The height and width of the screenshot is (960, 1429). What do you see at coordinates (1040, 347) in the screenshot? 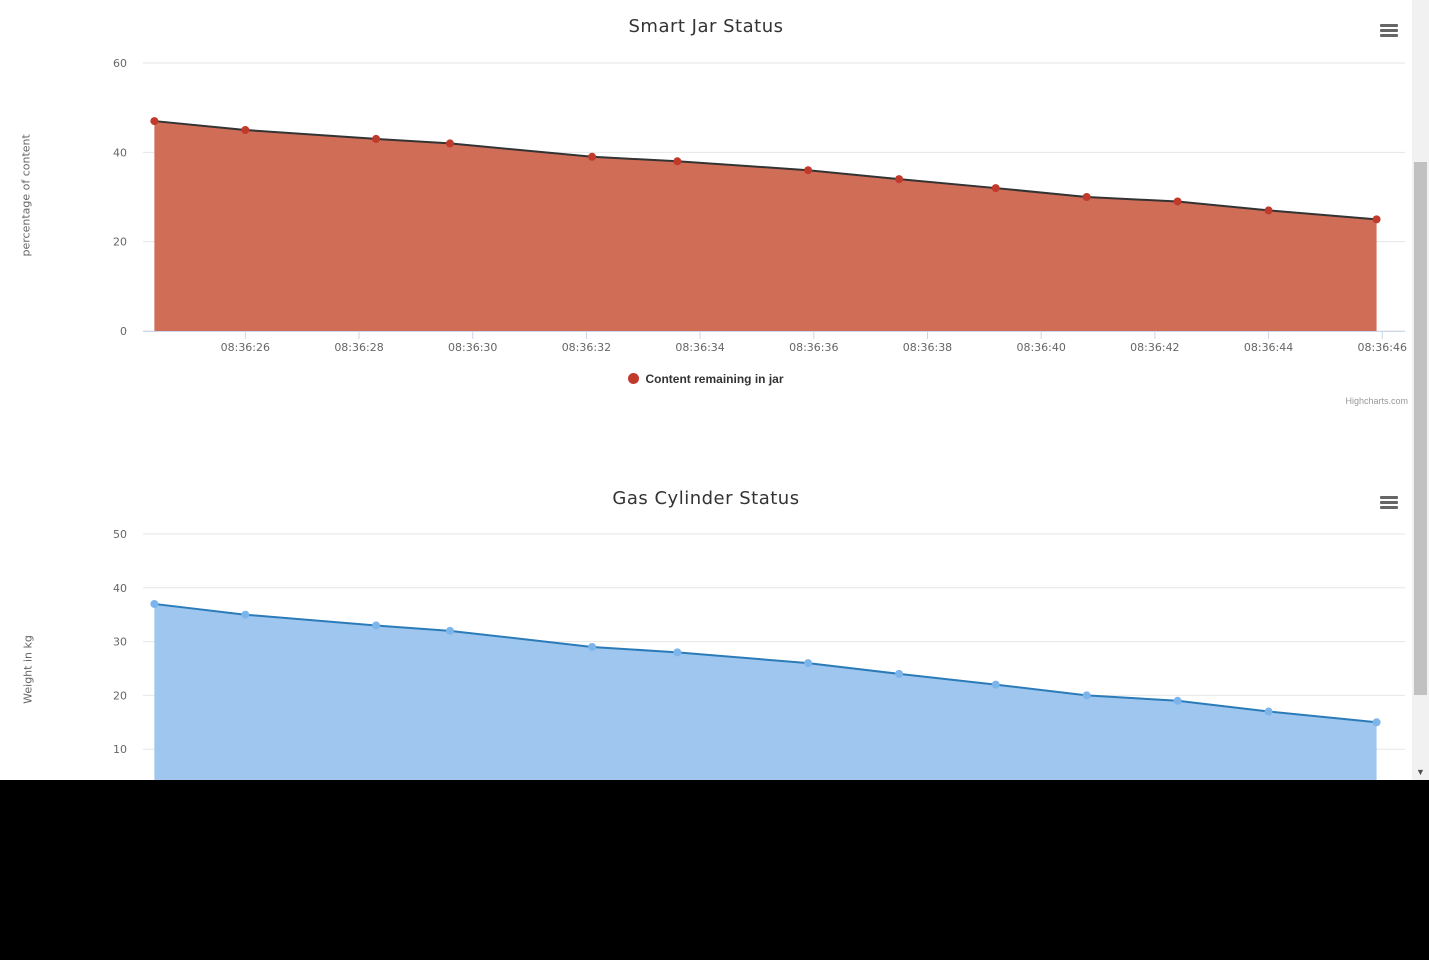
I see `x-tick-label: 08:36:40` at bounding box center [1040, 347].